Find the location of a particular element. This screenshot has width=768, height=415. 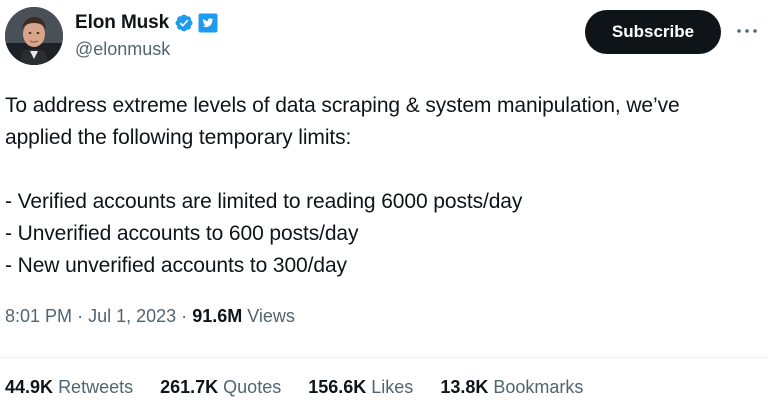

retweets-label: Retweets is located at coordinates (96, 387).